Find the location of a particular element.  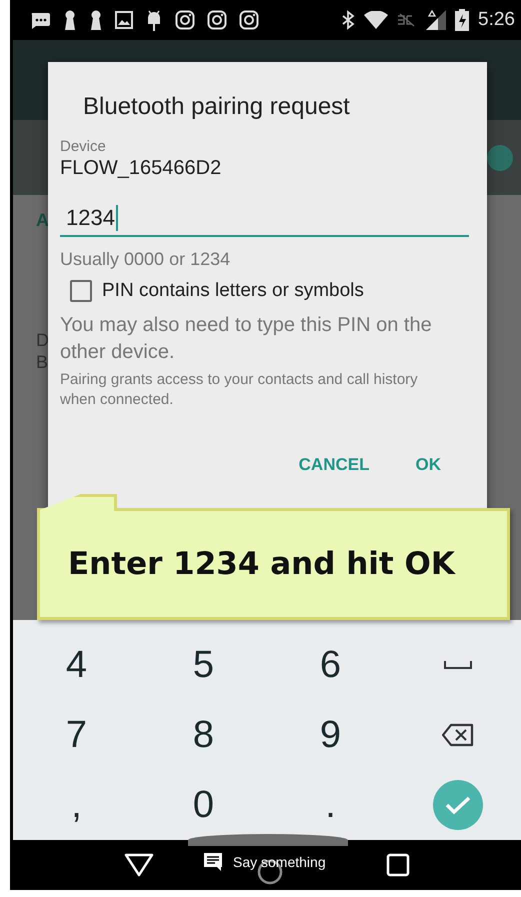

space-key-icon is located at coordinates (457, 665).